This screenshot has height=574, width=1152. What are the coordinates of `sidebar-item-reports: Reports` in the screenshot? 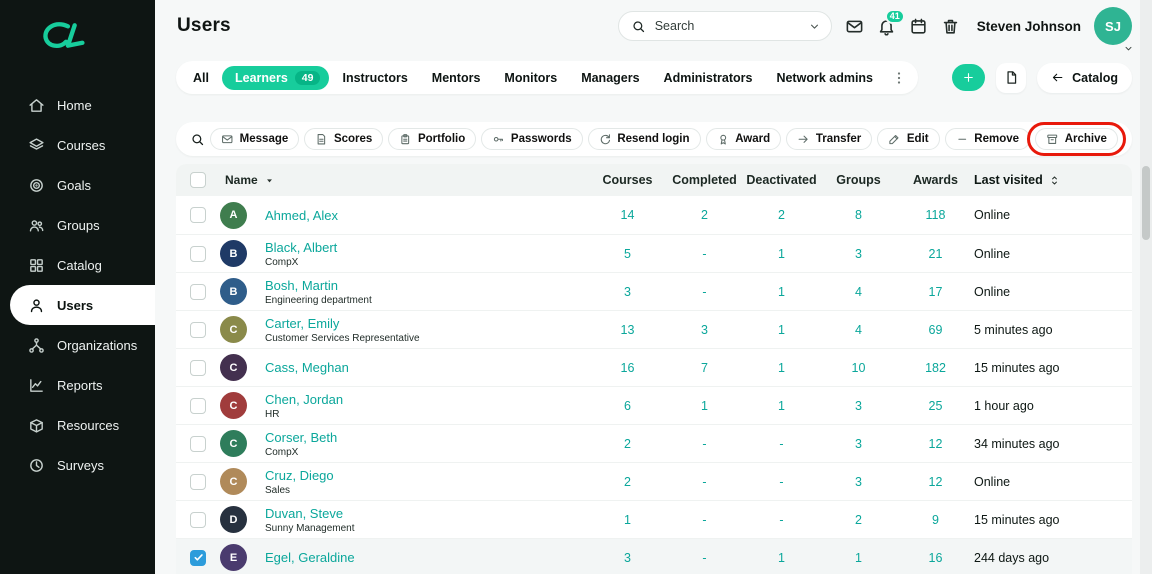 It's located at (77, 385).